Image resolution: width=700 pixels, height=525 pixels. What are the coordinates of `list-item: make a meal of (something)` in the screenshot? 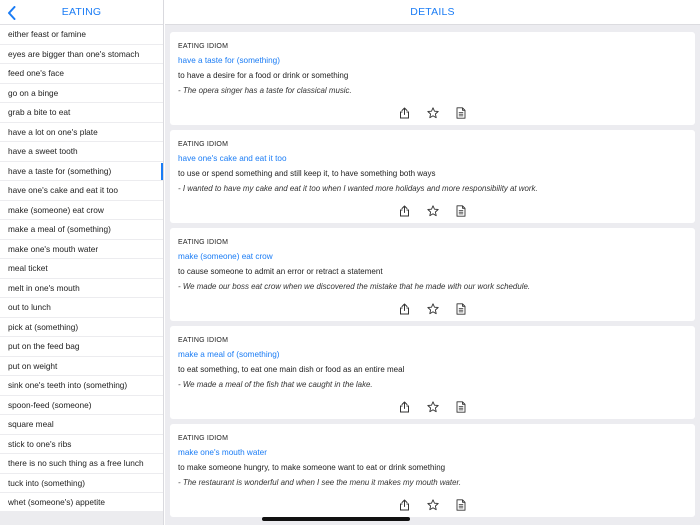 It's located at (81, 230).